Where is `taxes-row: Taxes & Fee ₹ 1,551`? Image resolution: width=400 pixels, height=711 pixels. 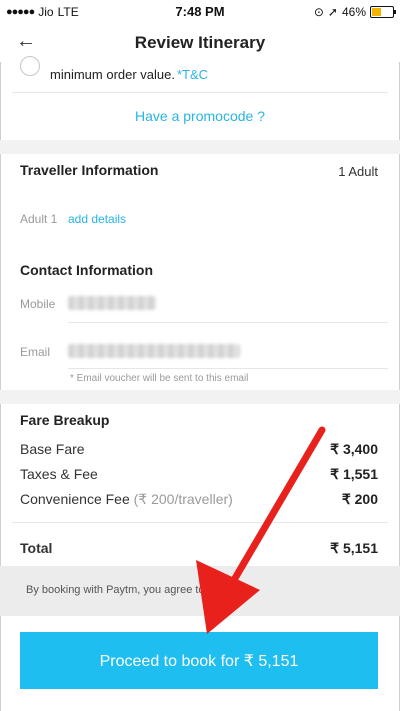 taxes-row: Taxes & Fee ₹ 1,551 is located at coordinates (199, 474).